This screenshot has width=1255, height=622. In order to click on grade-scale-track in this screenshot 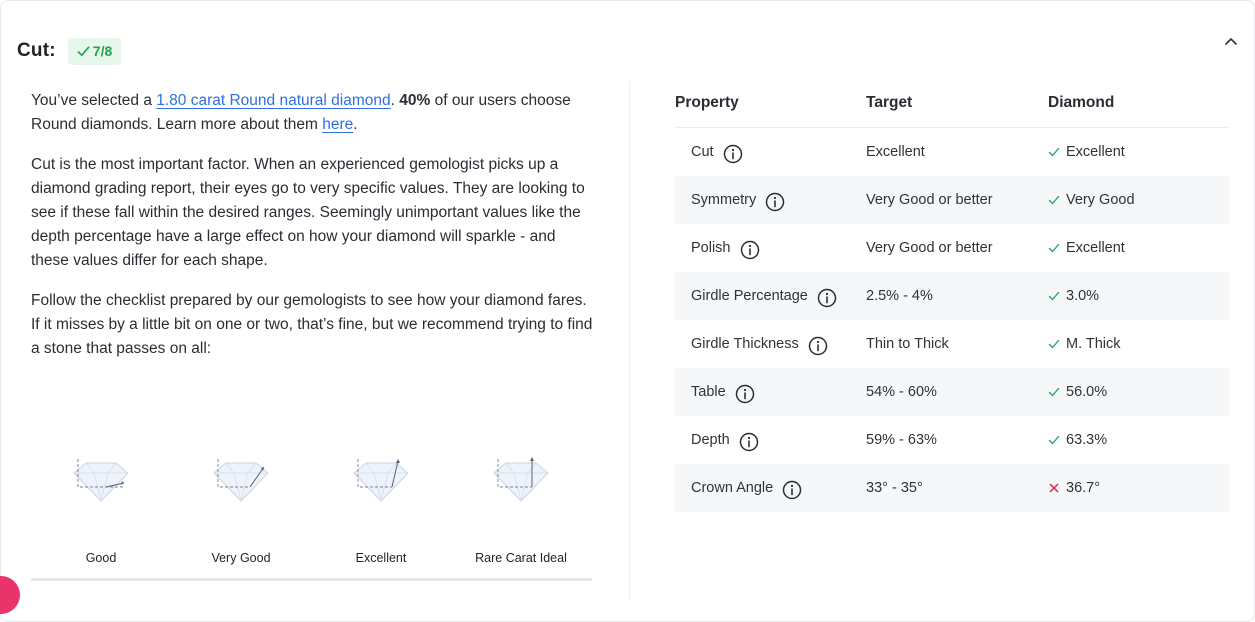, I will do `click(311, 579)`.